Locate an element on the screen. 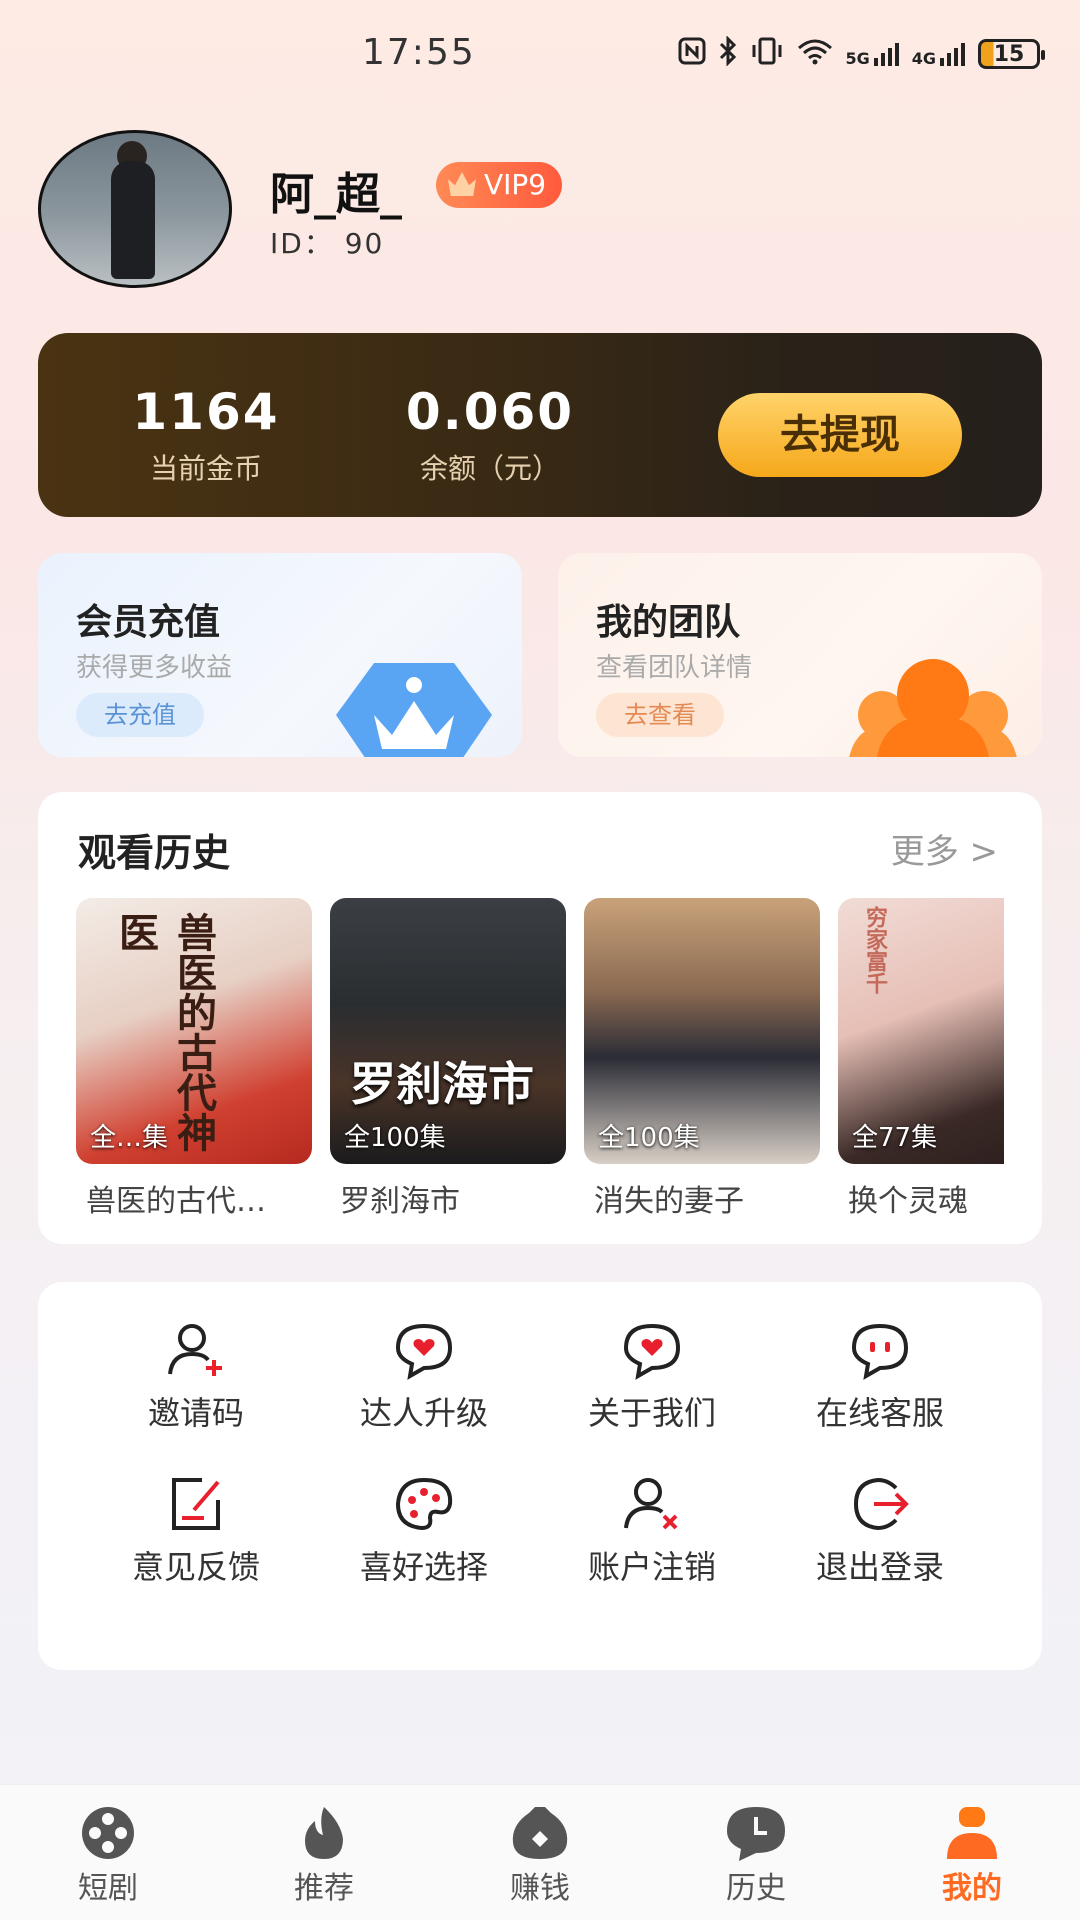 The width and height of the screenshot is (1080, 1920). recharge-button: 去充值 is located at coordinates (140, 715).